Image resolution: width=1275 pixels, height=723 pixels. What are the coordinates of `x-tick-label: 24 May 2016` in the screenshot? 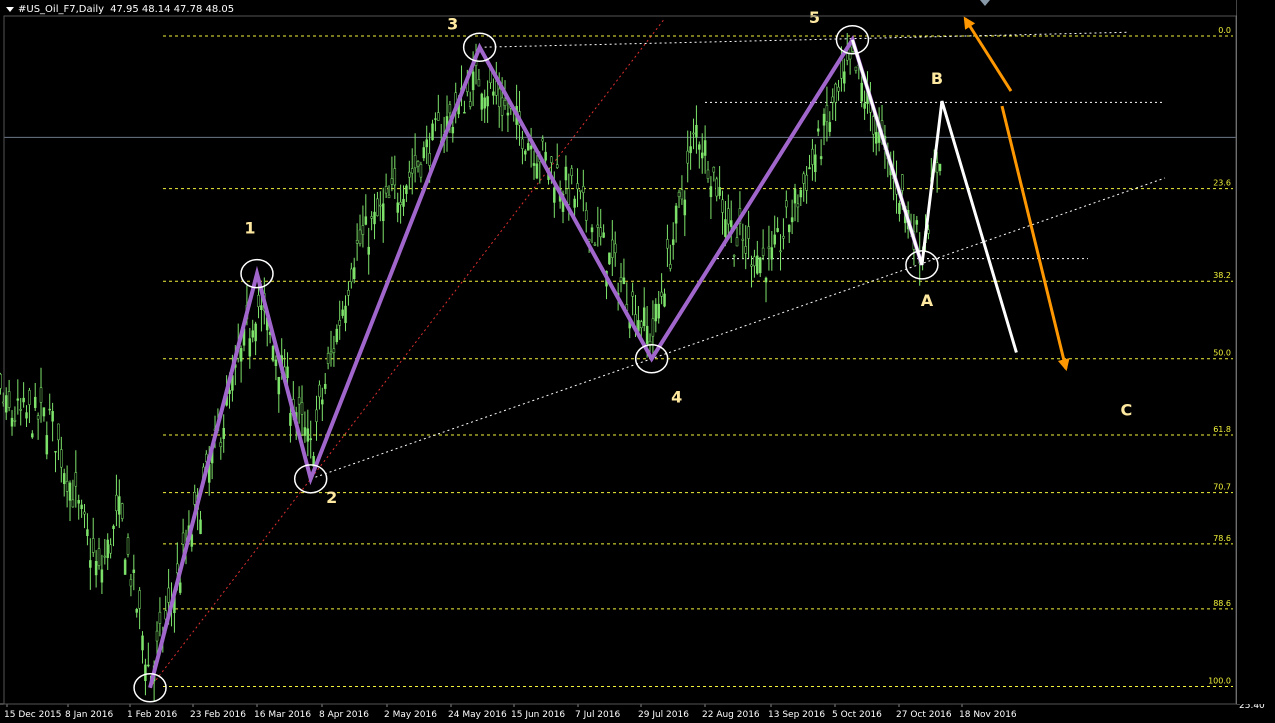 It's located at (477, 715).